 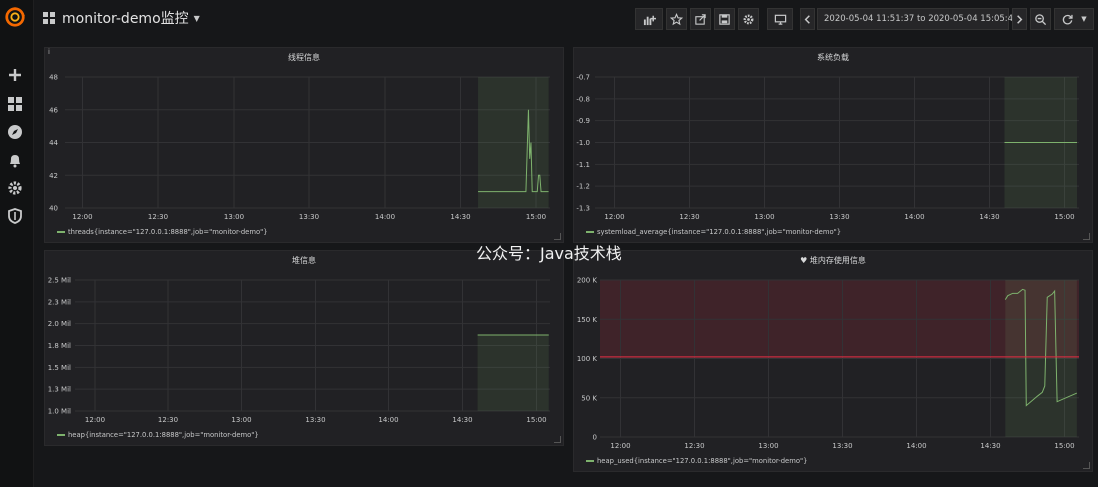 I want to click on explore-compass-icon, so click(x=15, y=132).